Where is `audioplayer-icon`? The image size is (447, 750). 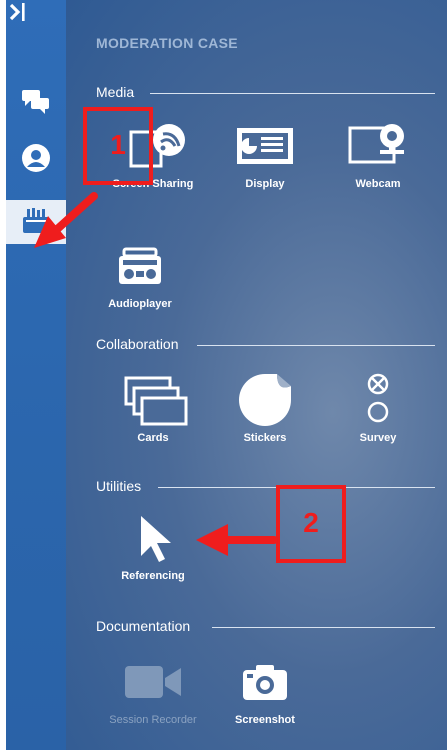
audioplayer-icon is located at coordinates (140, 265).